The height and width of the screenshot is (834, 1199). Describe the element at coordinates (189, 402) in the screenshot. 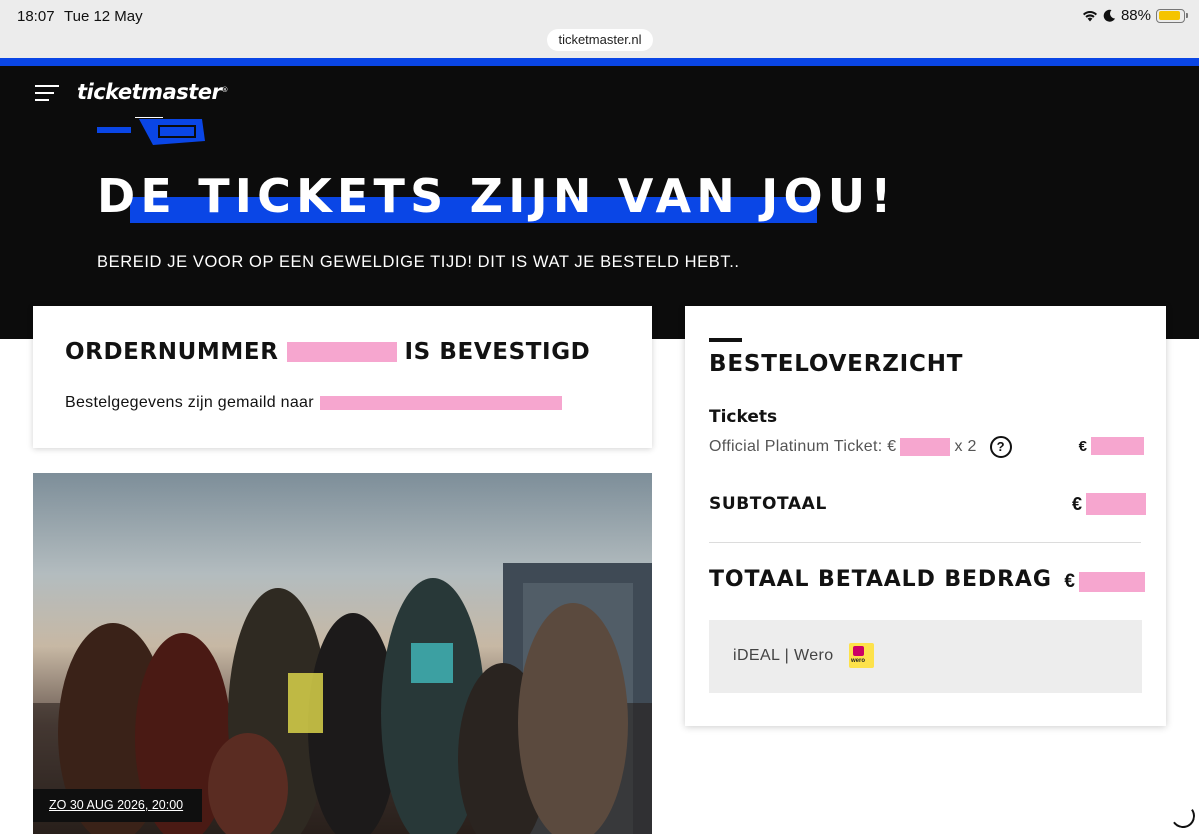

I see `order-email-label: Bestelgegevens zijn gemaild naar` at that location.